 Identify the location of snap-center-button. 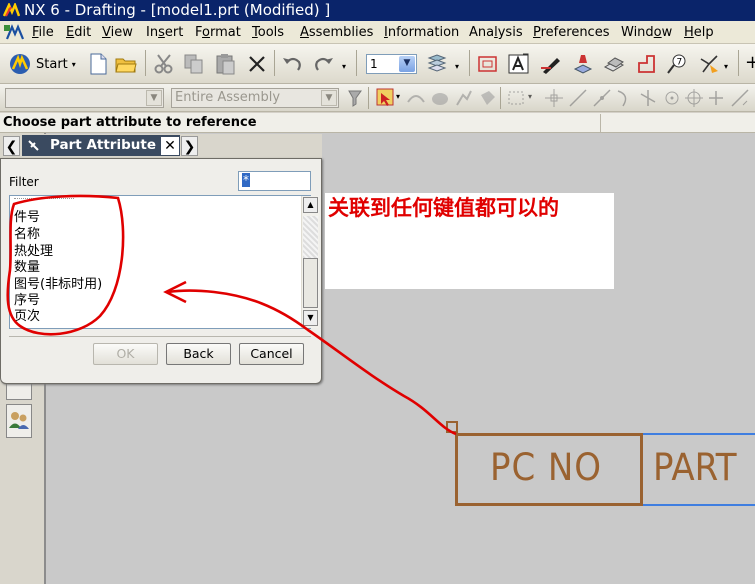
(672, 98).